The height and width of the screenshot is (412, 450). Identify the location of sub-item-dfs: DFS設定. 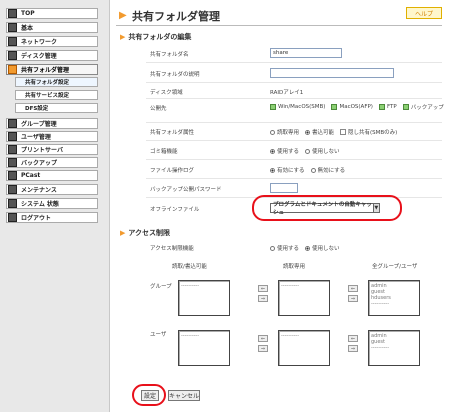
(56, 108).